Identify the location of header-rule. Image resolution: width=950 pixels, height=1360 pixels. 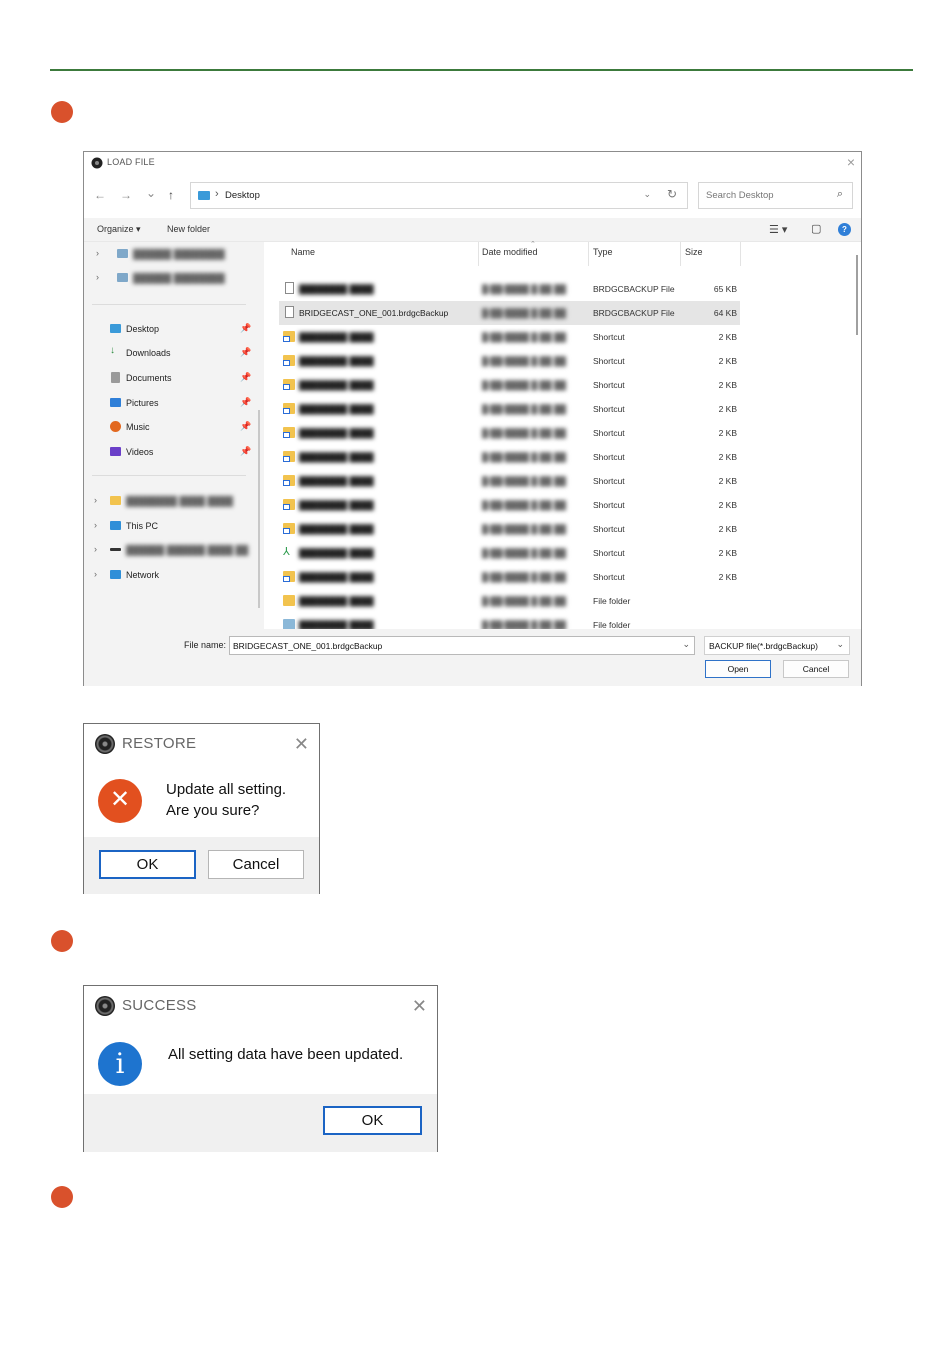
(481, 70).